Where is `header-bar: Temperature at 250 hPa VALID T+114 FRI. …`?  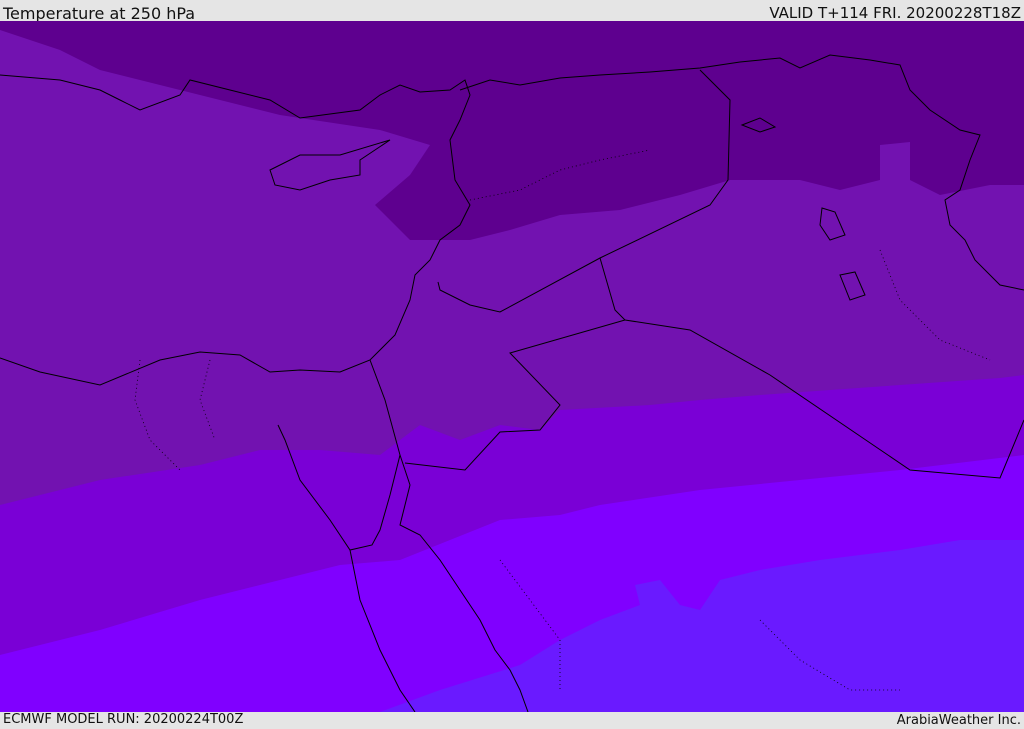
header-bar: Temperature at 250 hPa VALID T+114 FRI. … is located at coordinates (512, 11).